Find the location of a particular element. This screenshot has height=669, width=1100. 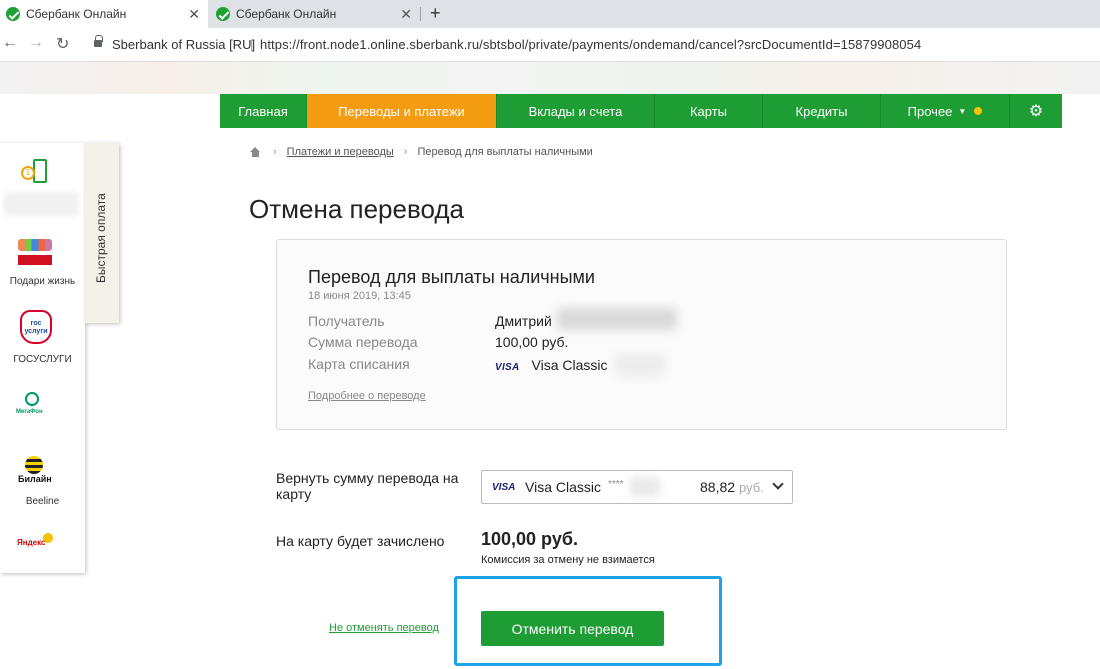

page-title: Отмена перевода is located at coordinates (357, 209).